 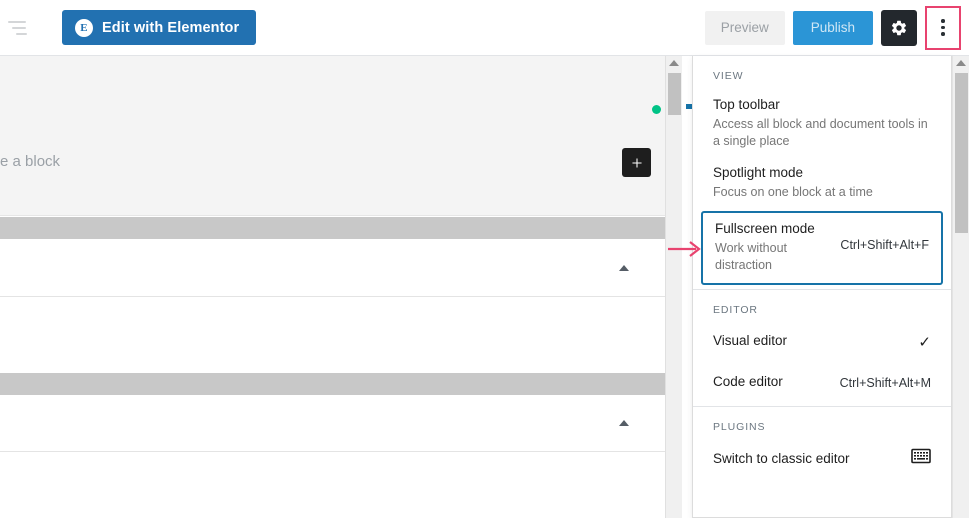 What do you see at coordinates (960, 287) in the screenshot?
I see `page-scrollbar` at bounding box center [960, 287].